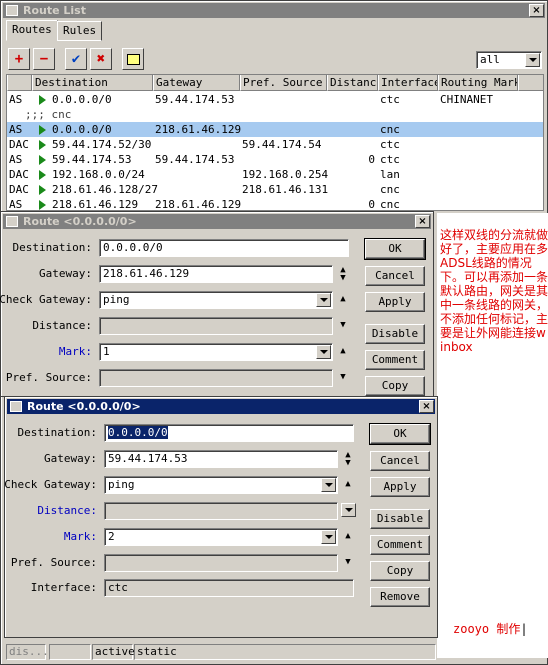 This screenshot has width=548, height=665. What do you see at coordinates (275, 99) in the screenshot?
I see `table-row: AS 0.0.0.0/0 59.44.174.53 ctc CHINANET` at bounding box center [275, 99].